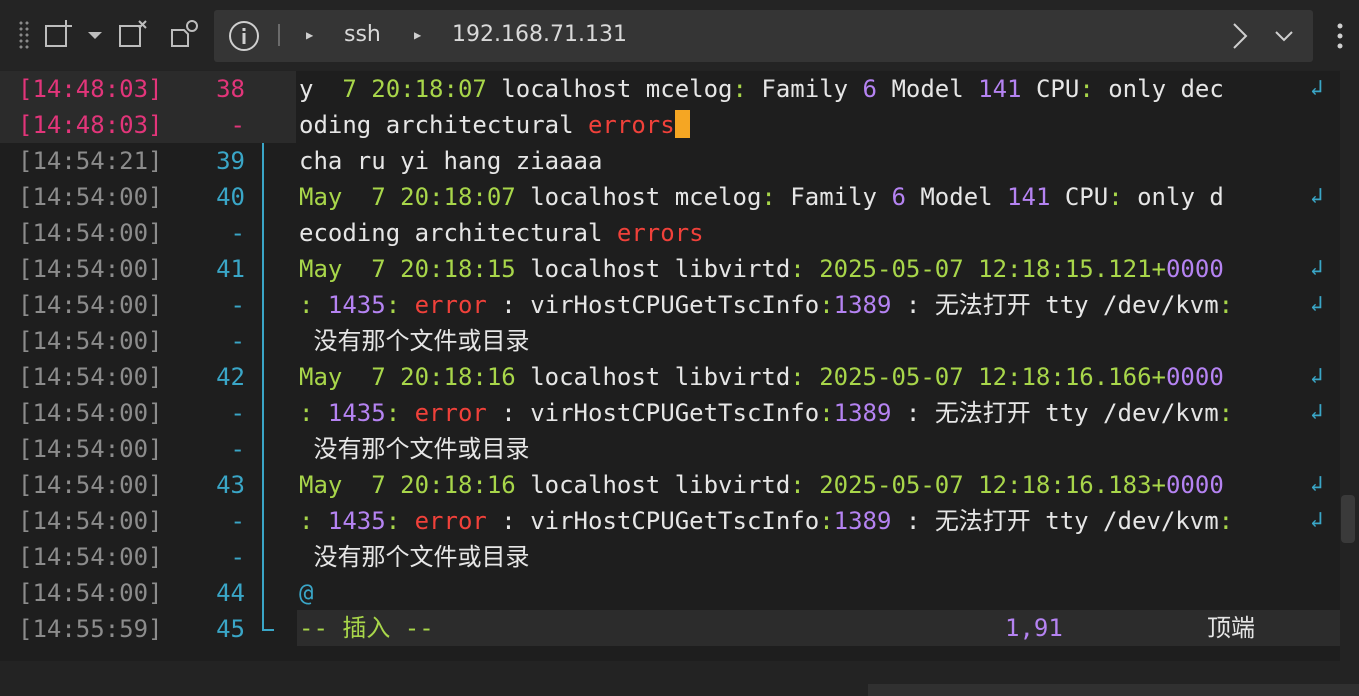 The image size is (1359, 696). What do you see at coordinates (306, 593) in the screenshot?
I see `terminal-line: @` at bounding box center [306, 593].